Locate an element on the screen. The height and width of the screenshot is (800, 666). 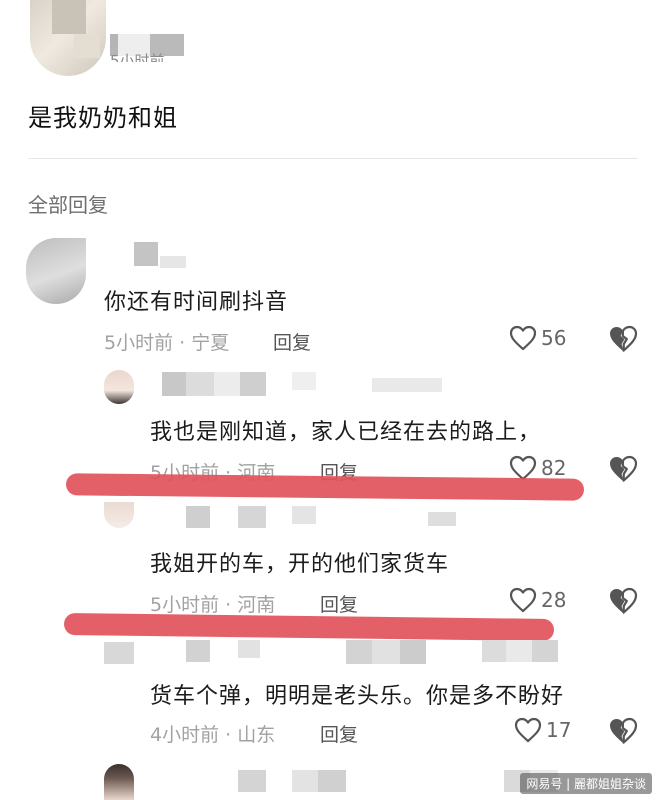
post-comment-text: 是我奶奶和姐 is located at coordinates (103, 118).